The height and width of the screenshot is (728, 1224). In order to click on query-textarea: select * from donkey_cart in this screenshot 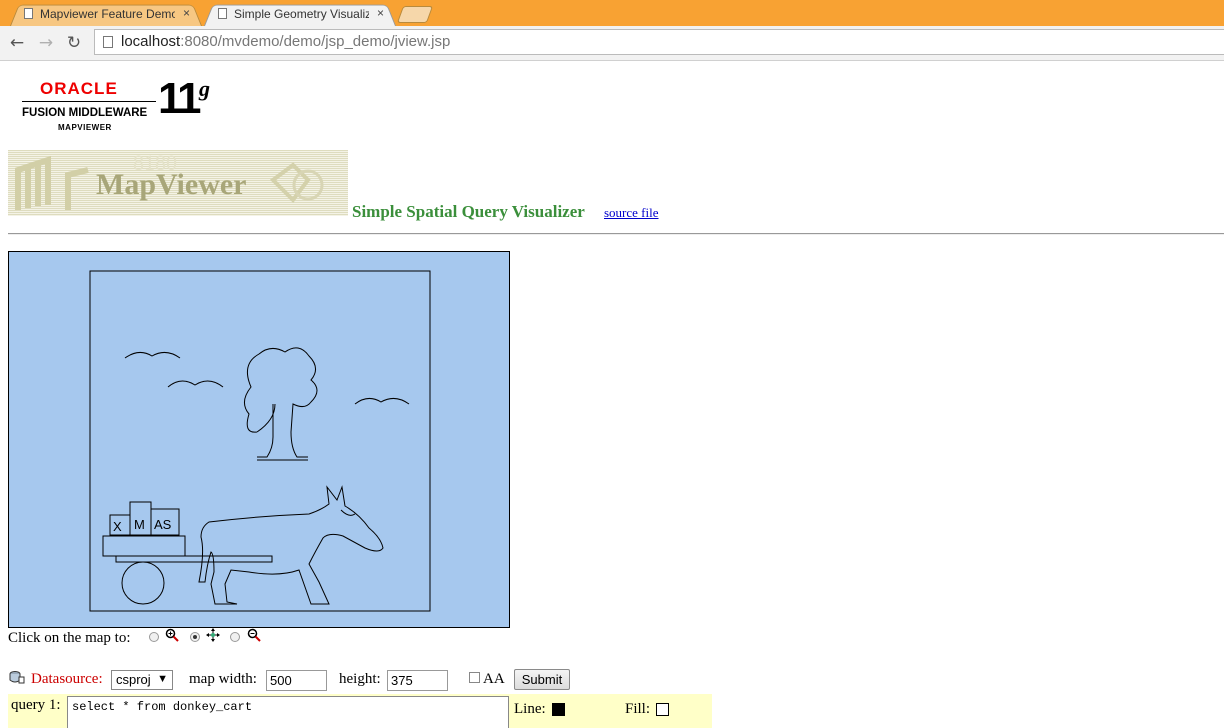, I will do `click(288, 712)`.